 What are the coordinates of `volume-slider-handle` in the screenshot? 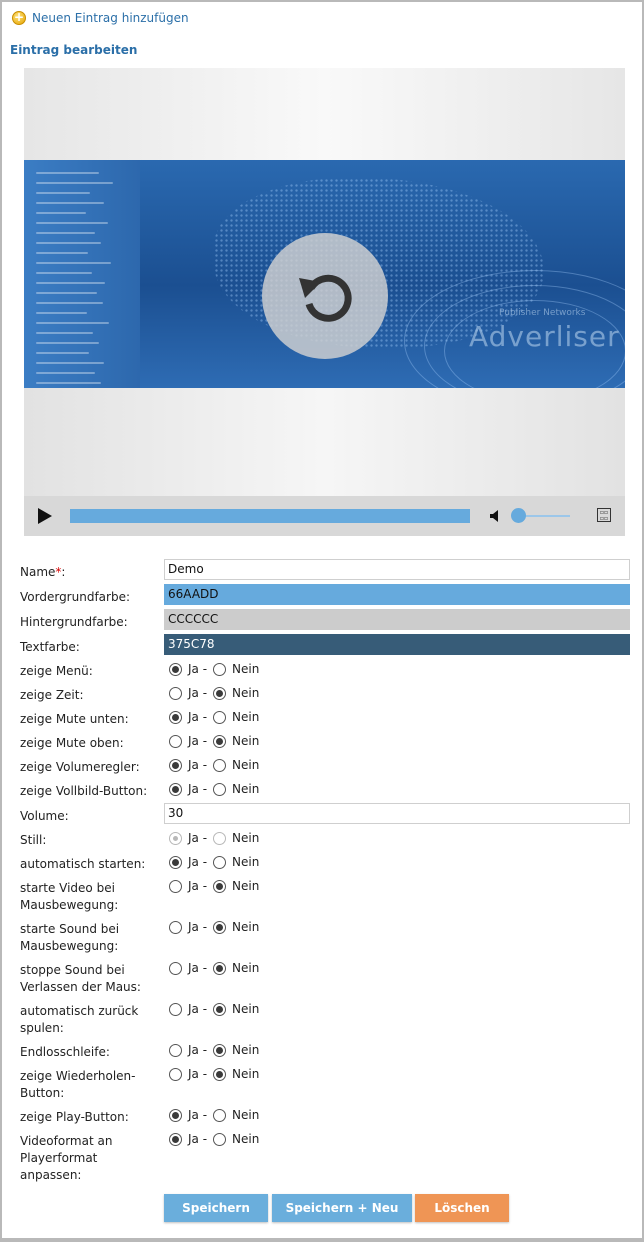 It's located at (518, 515).